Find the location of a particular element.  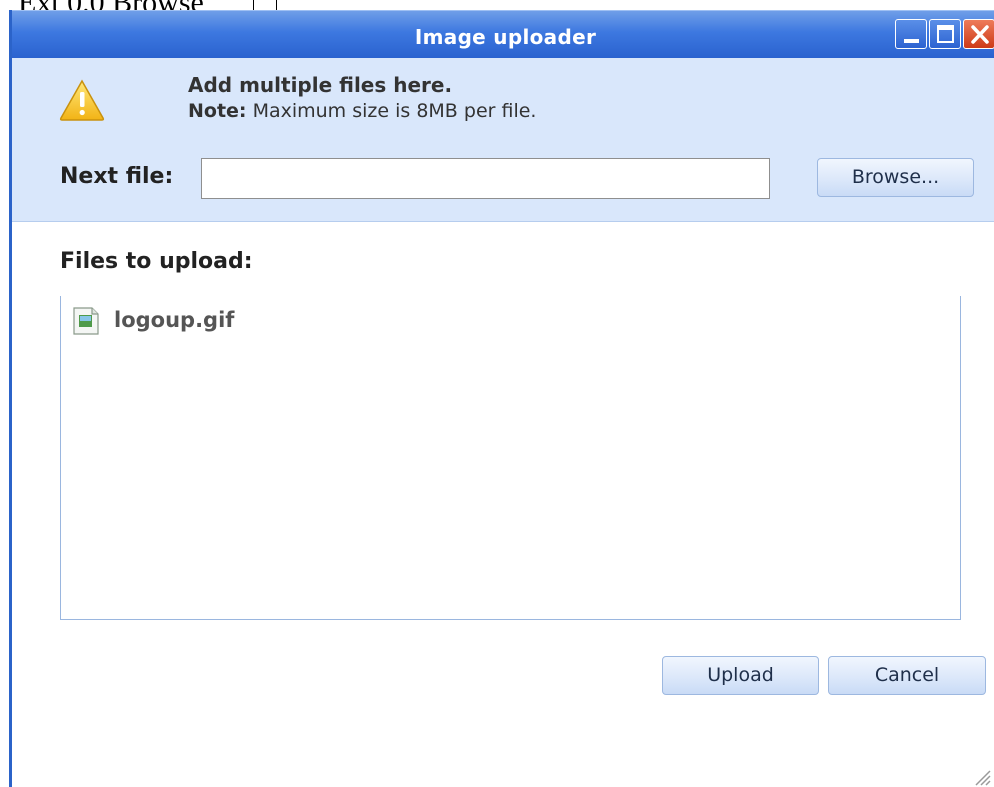

warning-icon is located at coordinates (82, 100).